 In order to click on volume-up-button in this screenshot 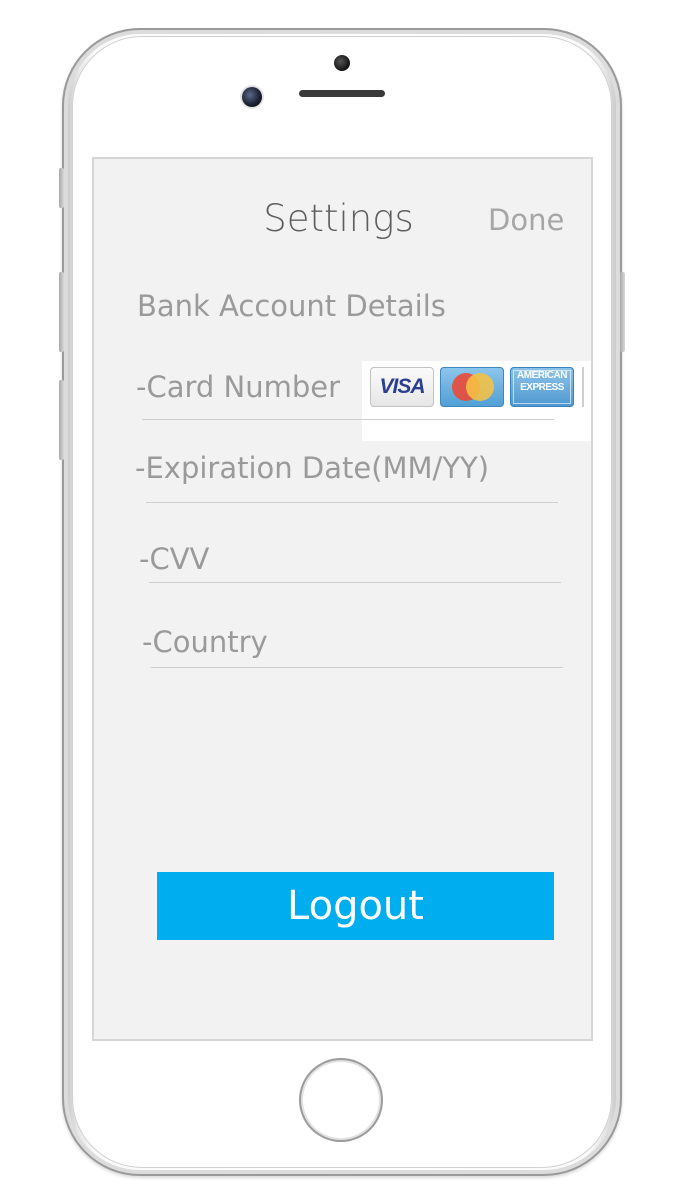, I will do `click(61, 312)`.